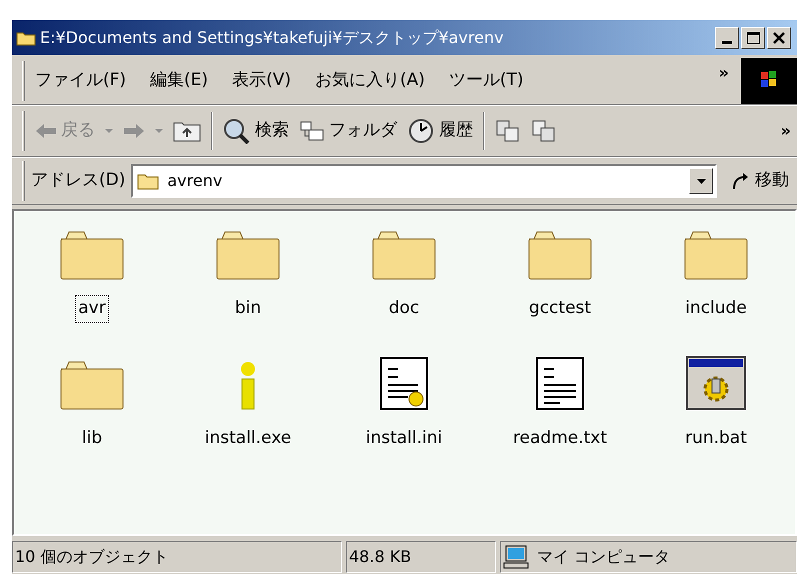 The image size is (797, 574). I want to click on folders-button: フォルダ, so click(348, 131).